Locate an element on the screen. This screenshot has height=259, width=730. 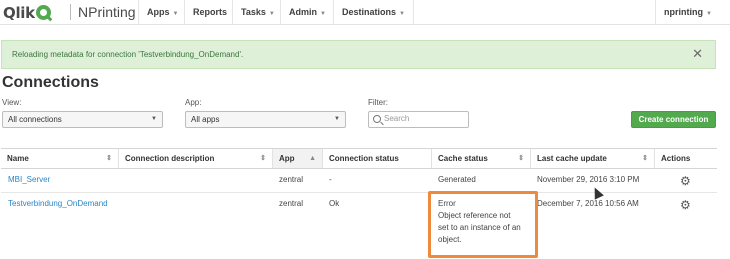
last-cache-update-cell: December 7, 2016 10:56 AM is located at coordinates (588, 203).